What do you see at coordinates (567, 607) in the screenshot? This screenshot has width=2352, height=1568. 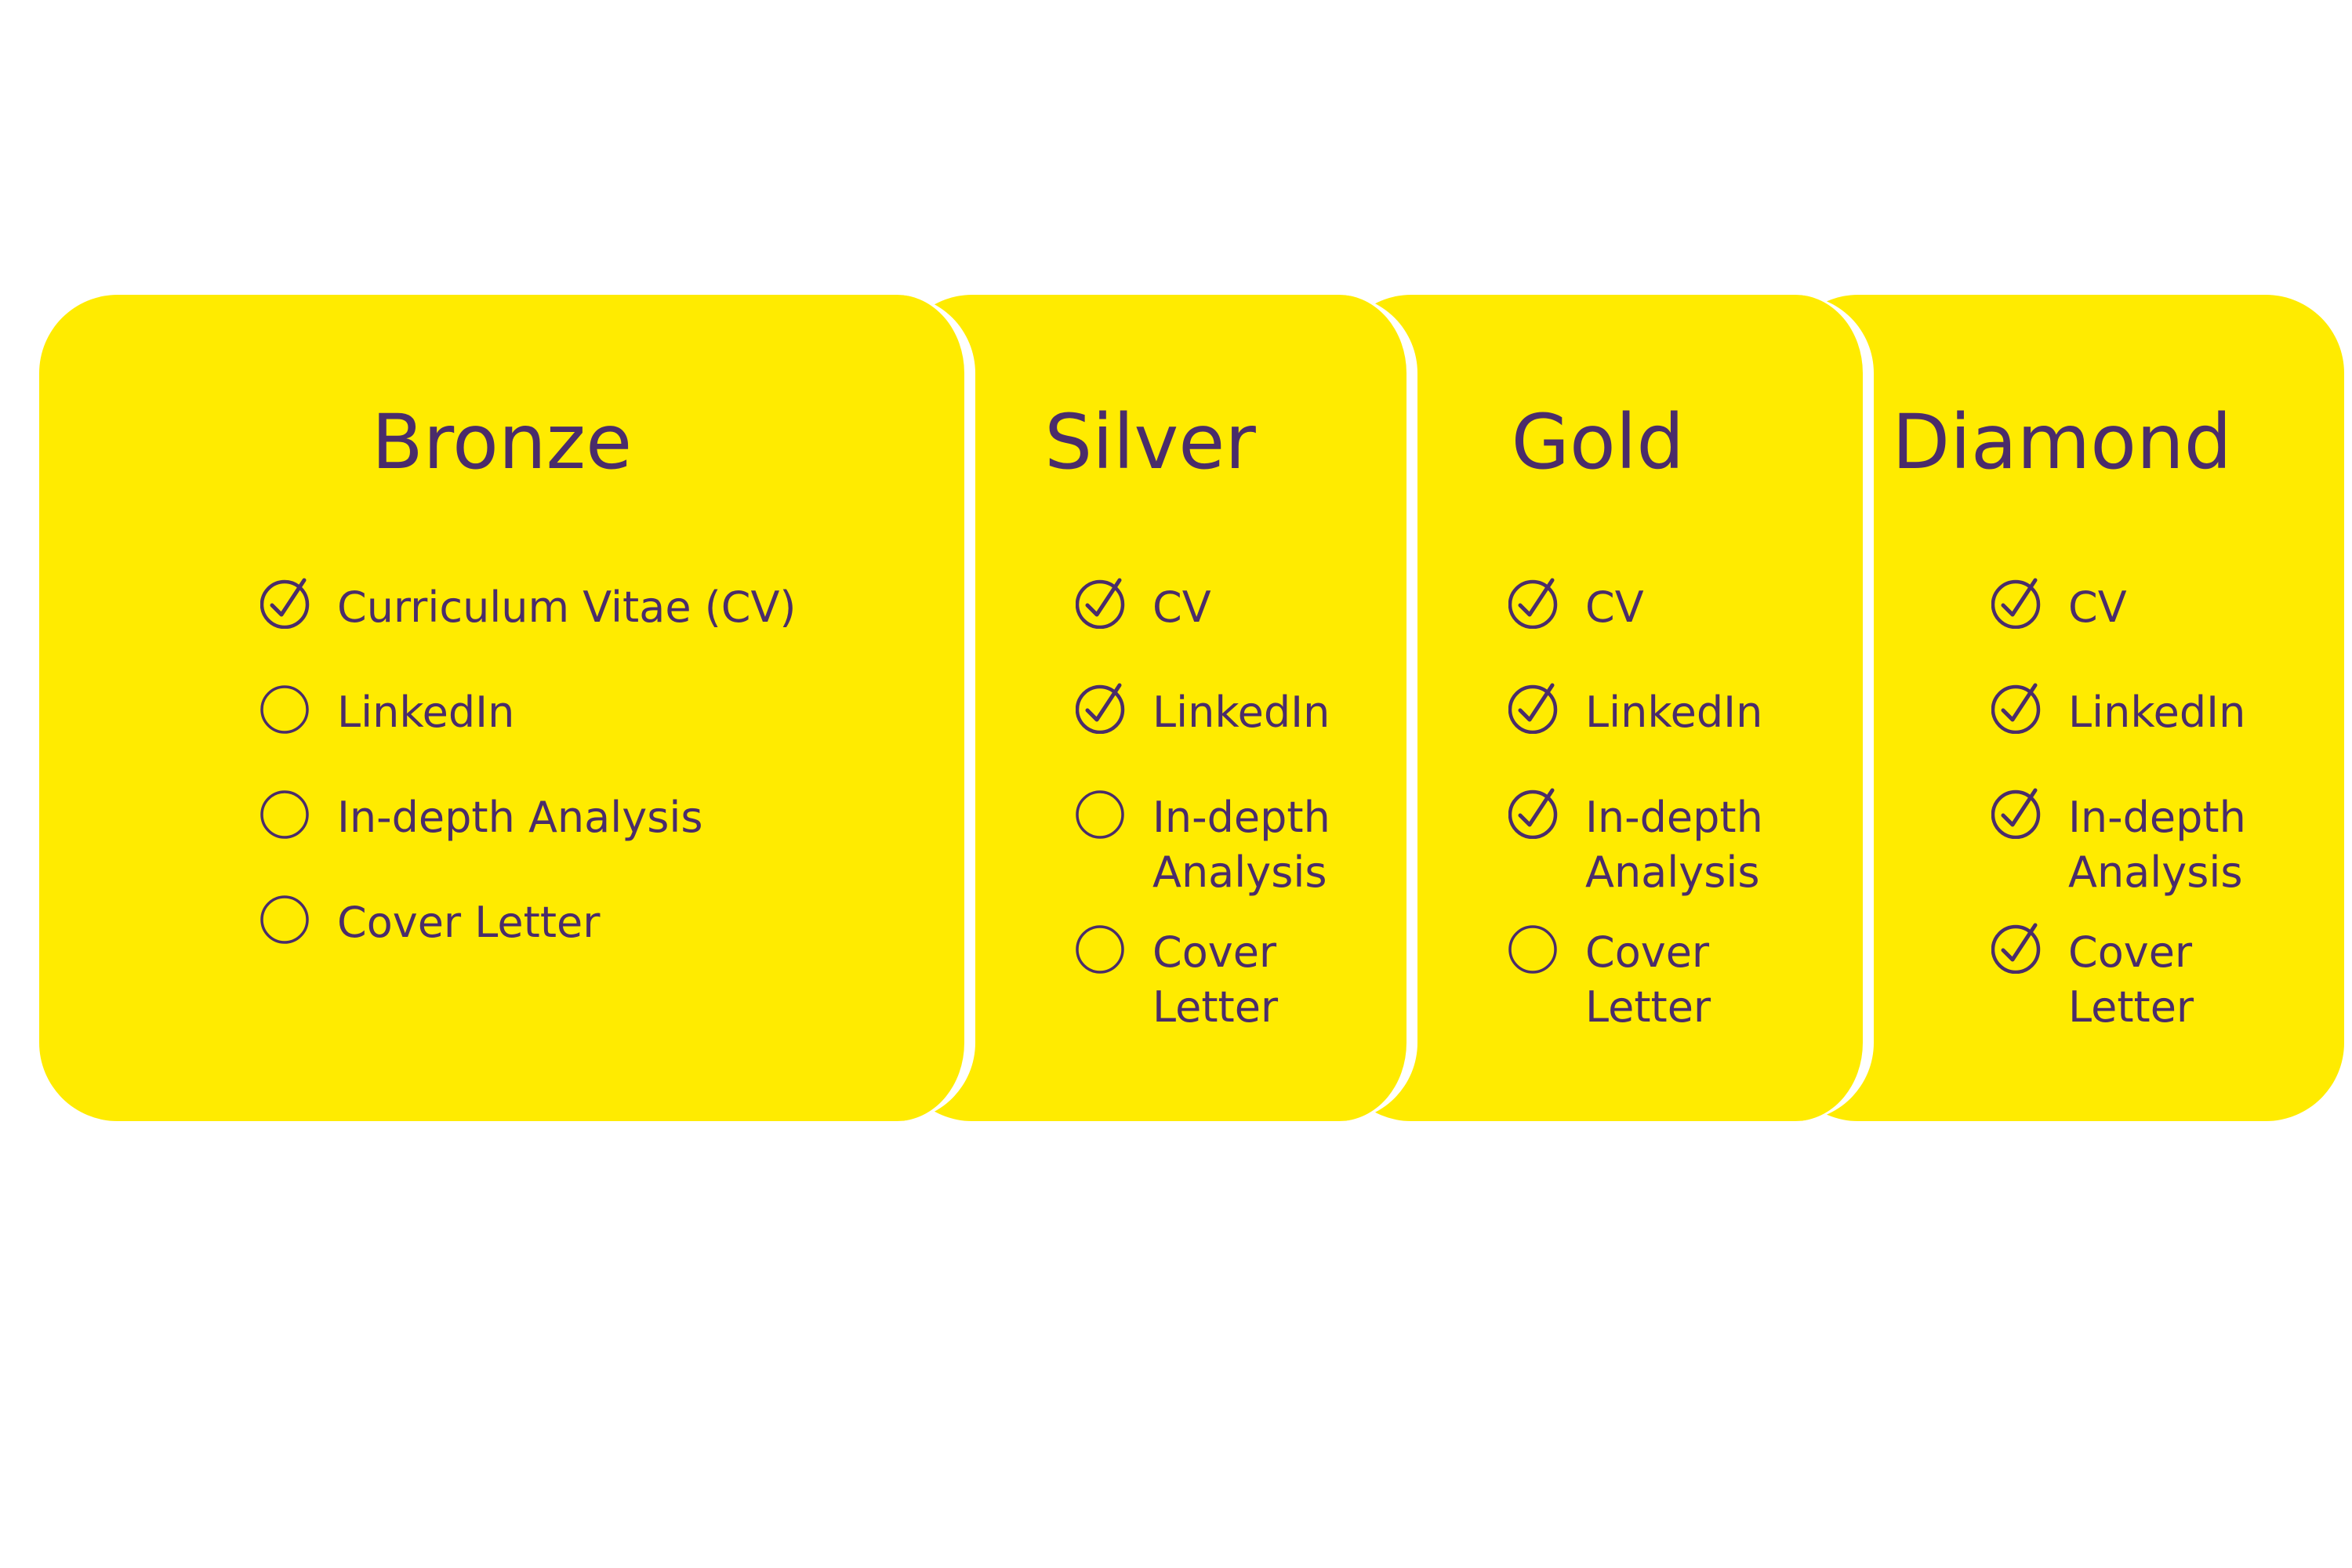 I see `feature-label: Curriculum Vitae (CV)` at bounding box center [567, 607].